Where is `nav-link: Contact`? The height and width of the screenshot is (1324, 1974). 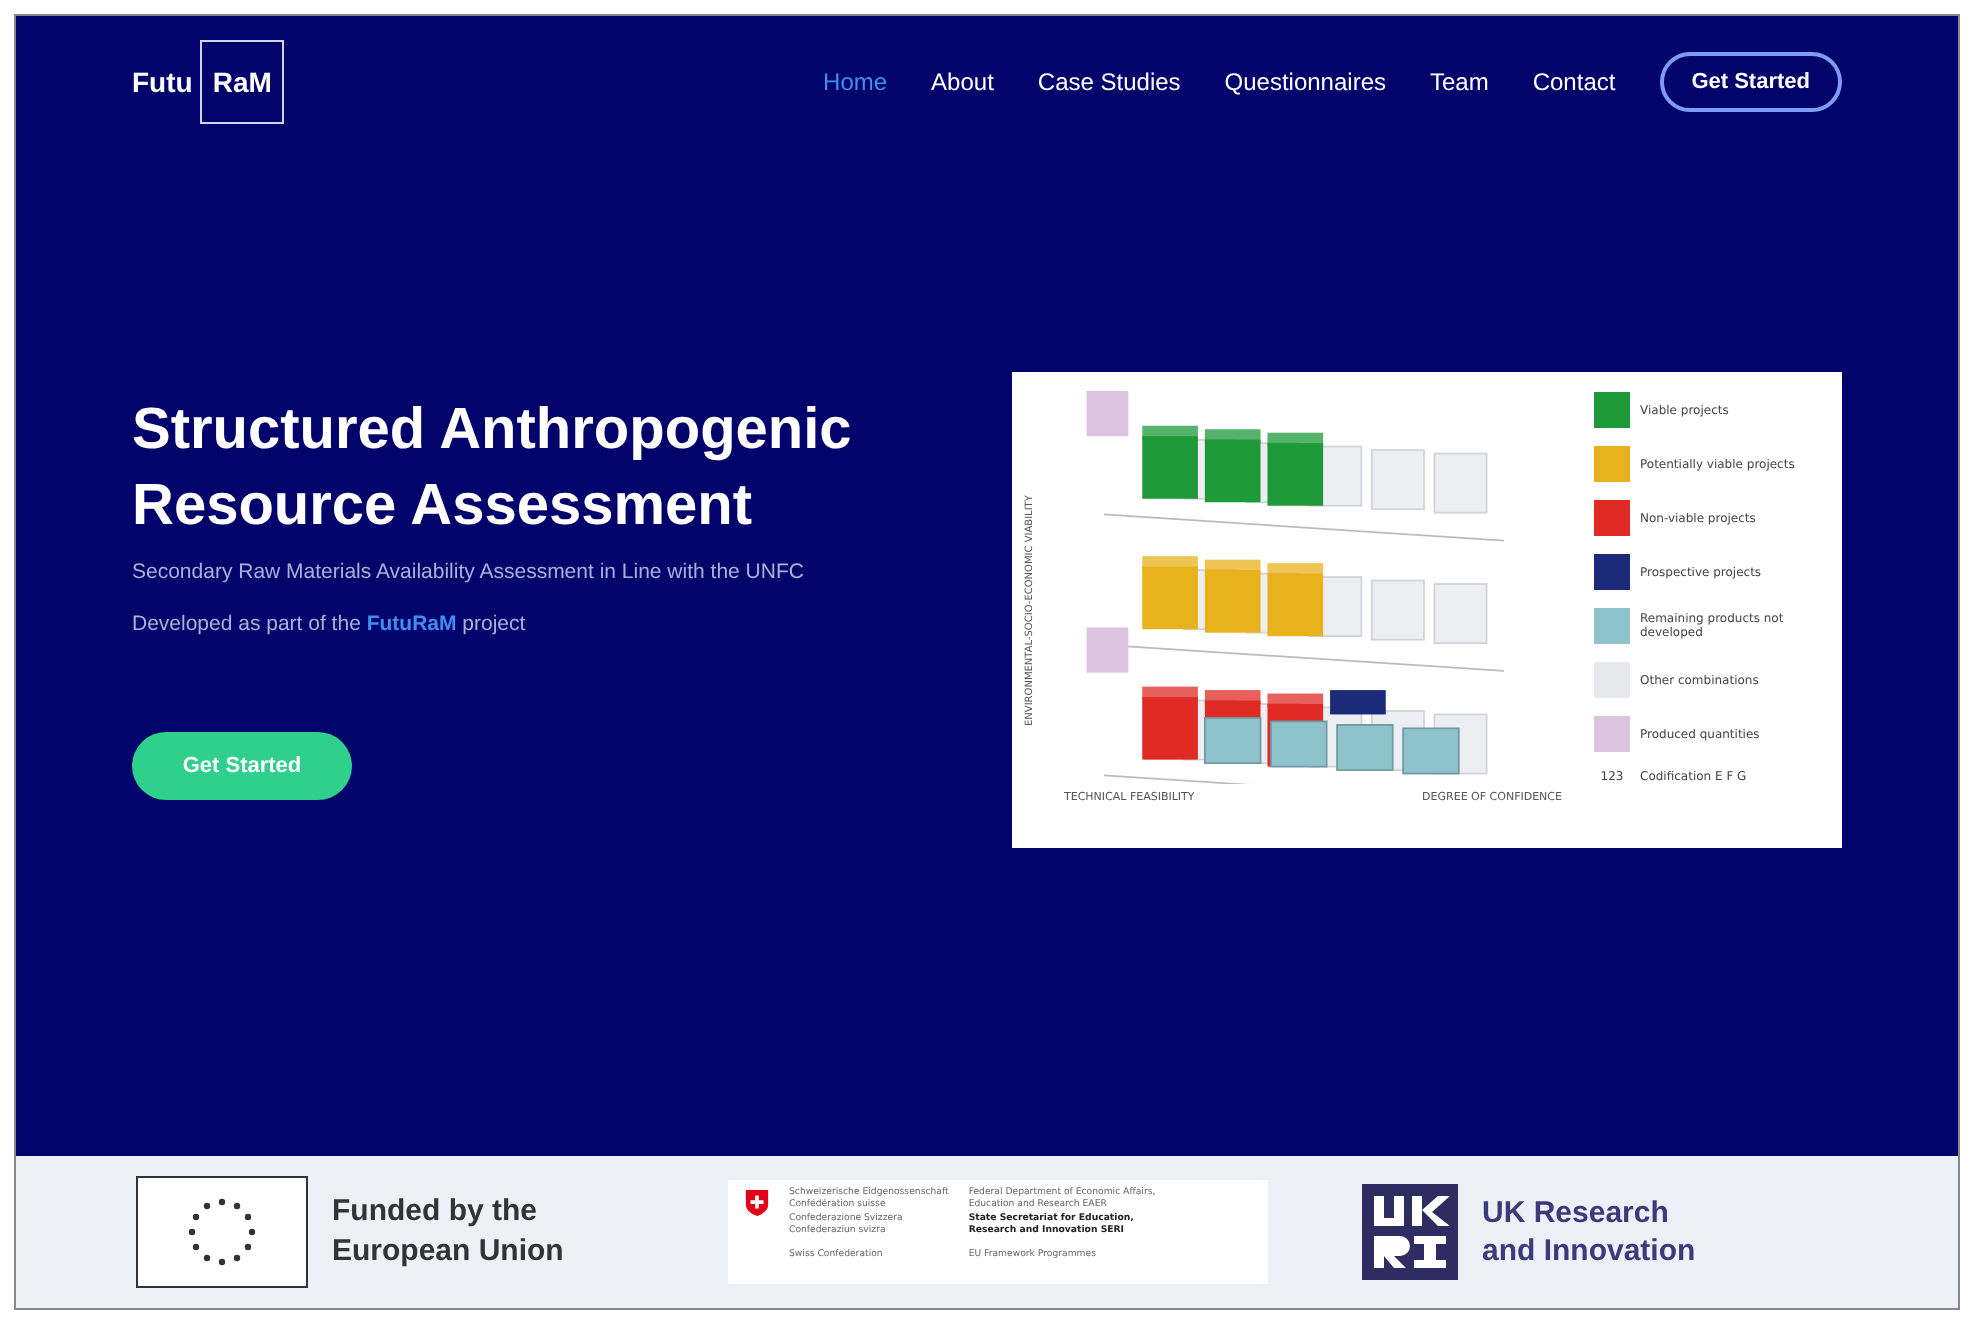
nav-link: Contact is located at coordinates (1574, 82).